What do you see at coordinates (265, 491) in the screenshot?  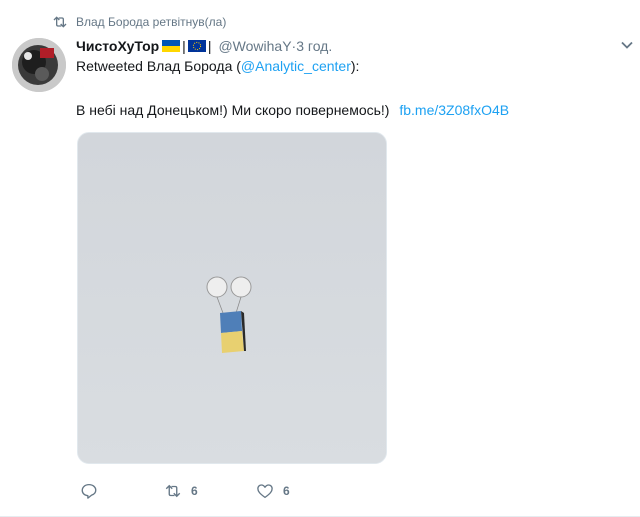 I see `heart-icon` at bounding box center [265, 491].